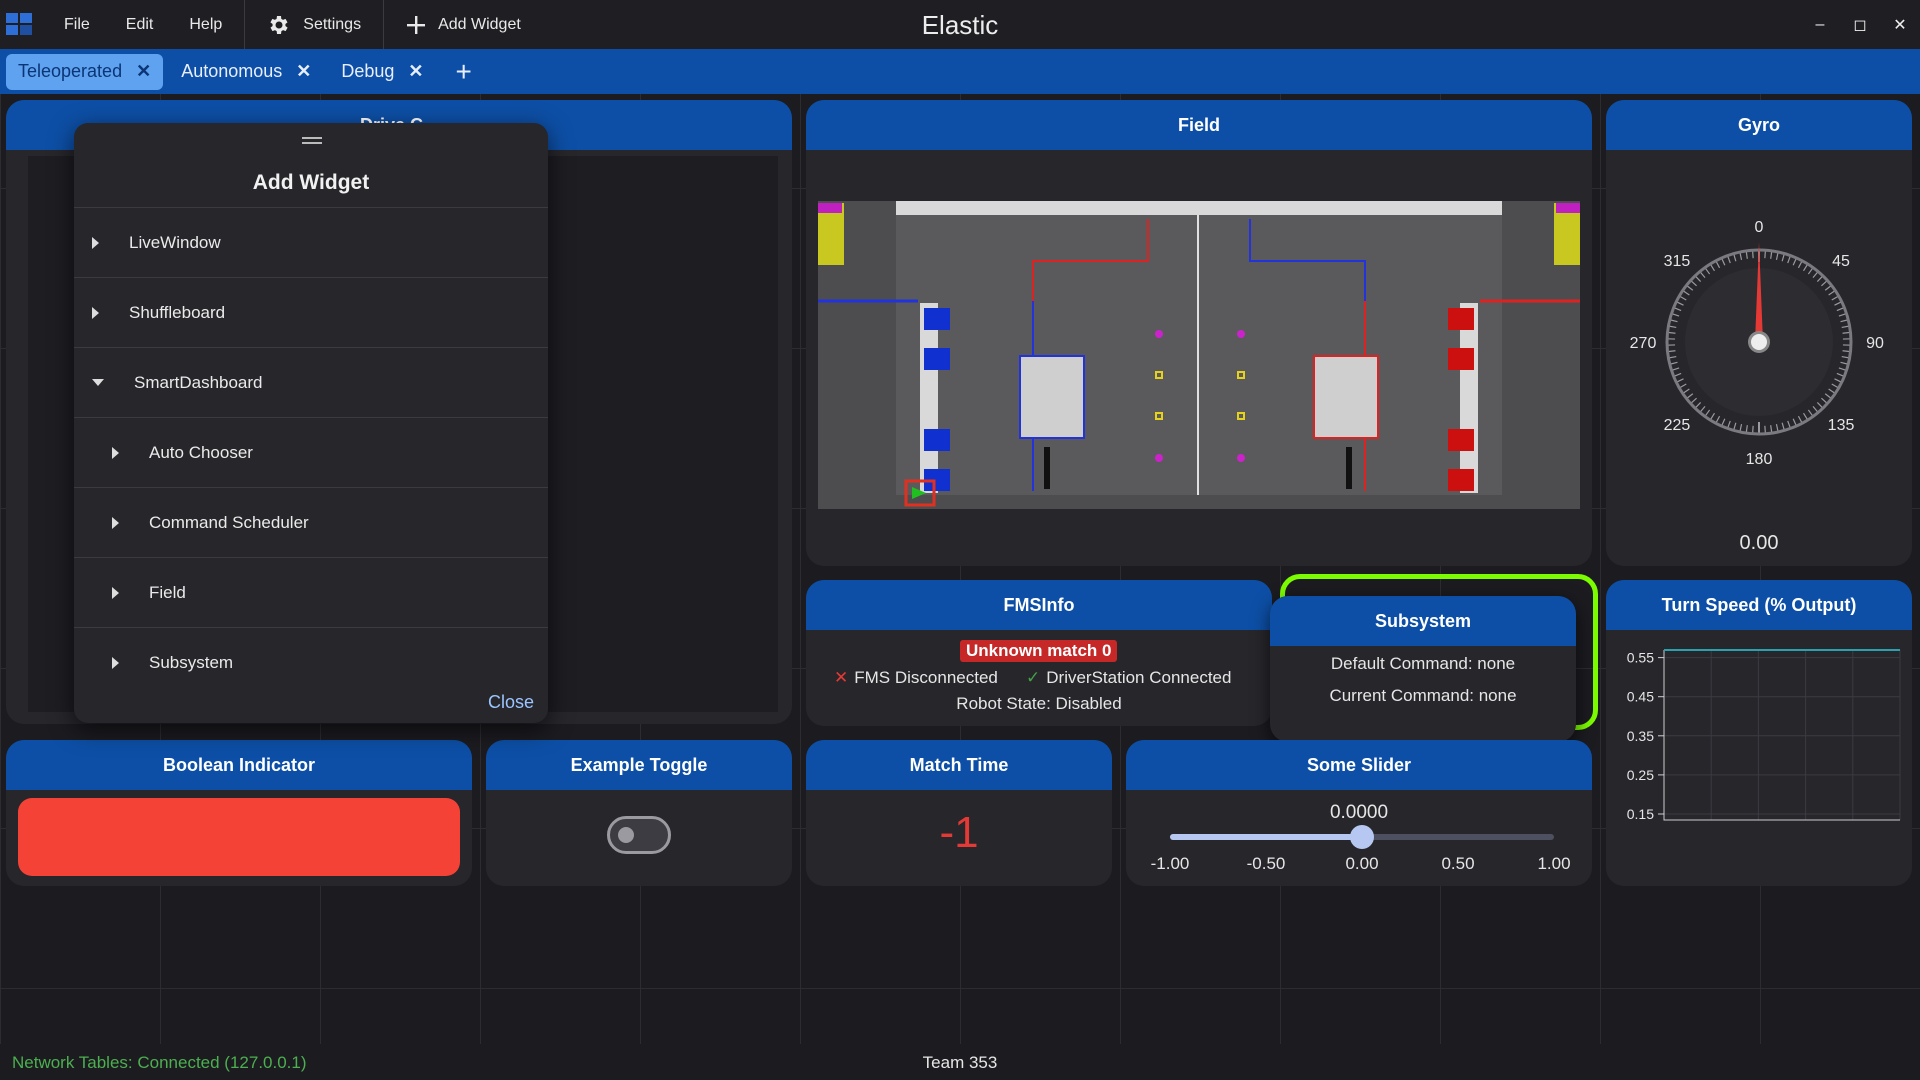 This screenshot has width=1920, height=1080. I want to click on slider-widget-title: Some Slider, so click(1359, 764).